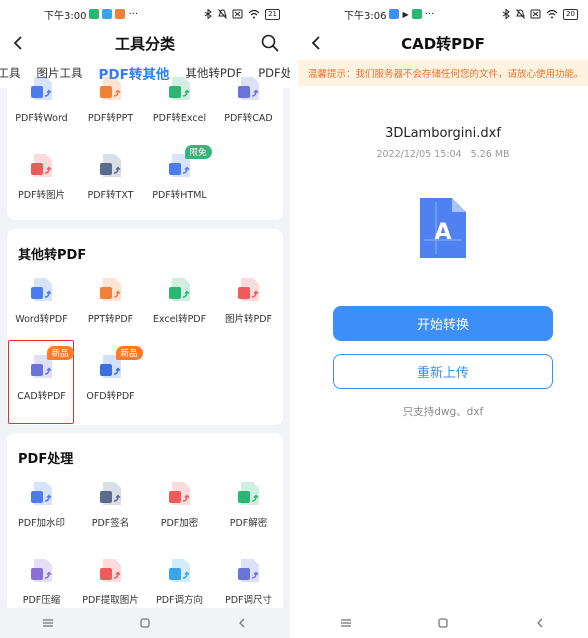  Describe the element at coordinates (41, 523) in the screenshot. I see `tool-label: PDF加水印` at that location.